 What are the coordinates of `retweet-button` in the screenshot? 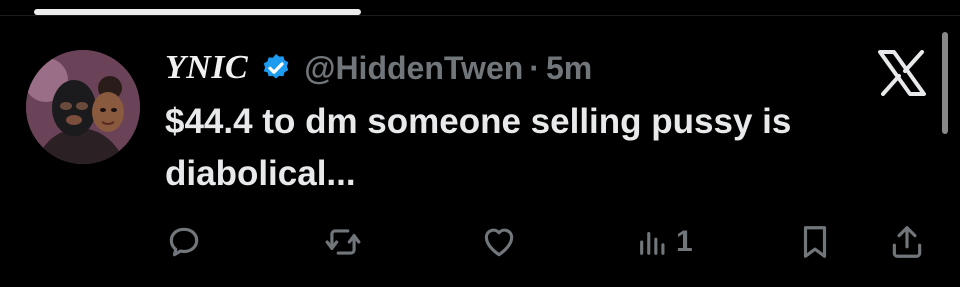 It's located at (343, 242).